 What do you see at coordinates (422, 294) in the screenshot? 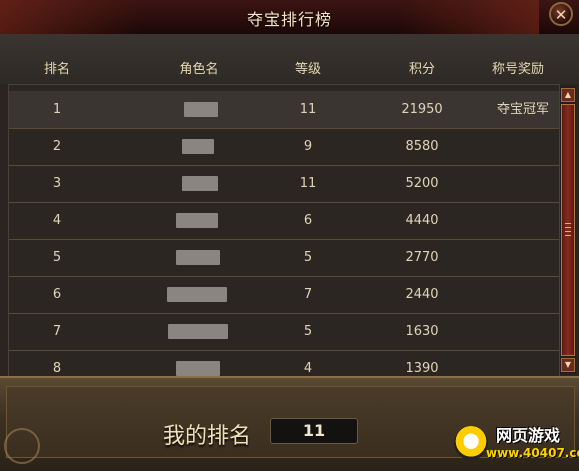
I see `score-cell: 2440` at bounding box center [422, 294].